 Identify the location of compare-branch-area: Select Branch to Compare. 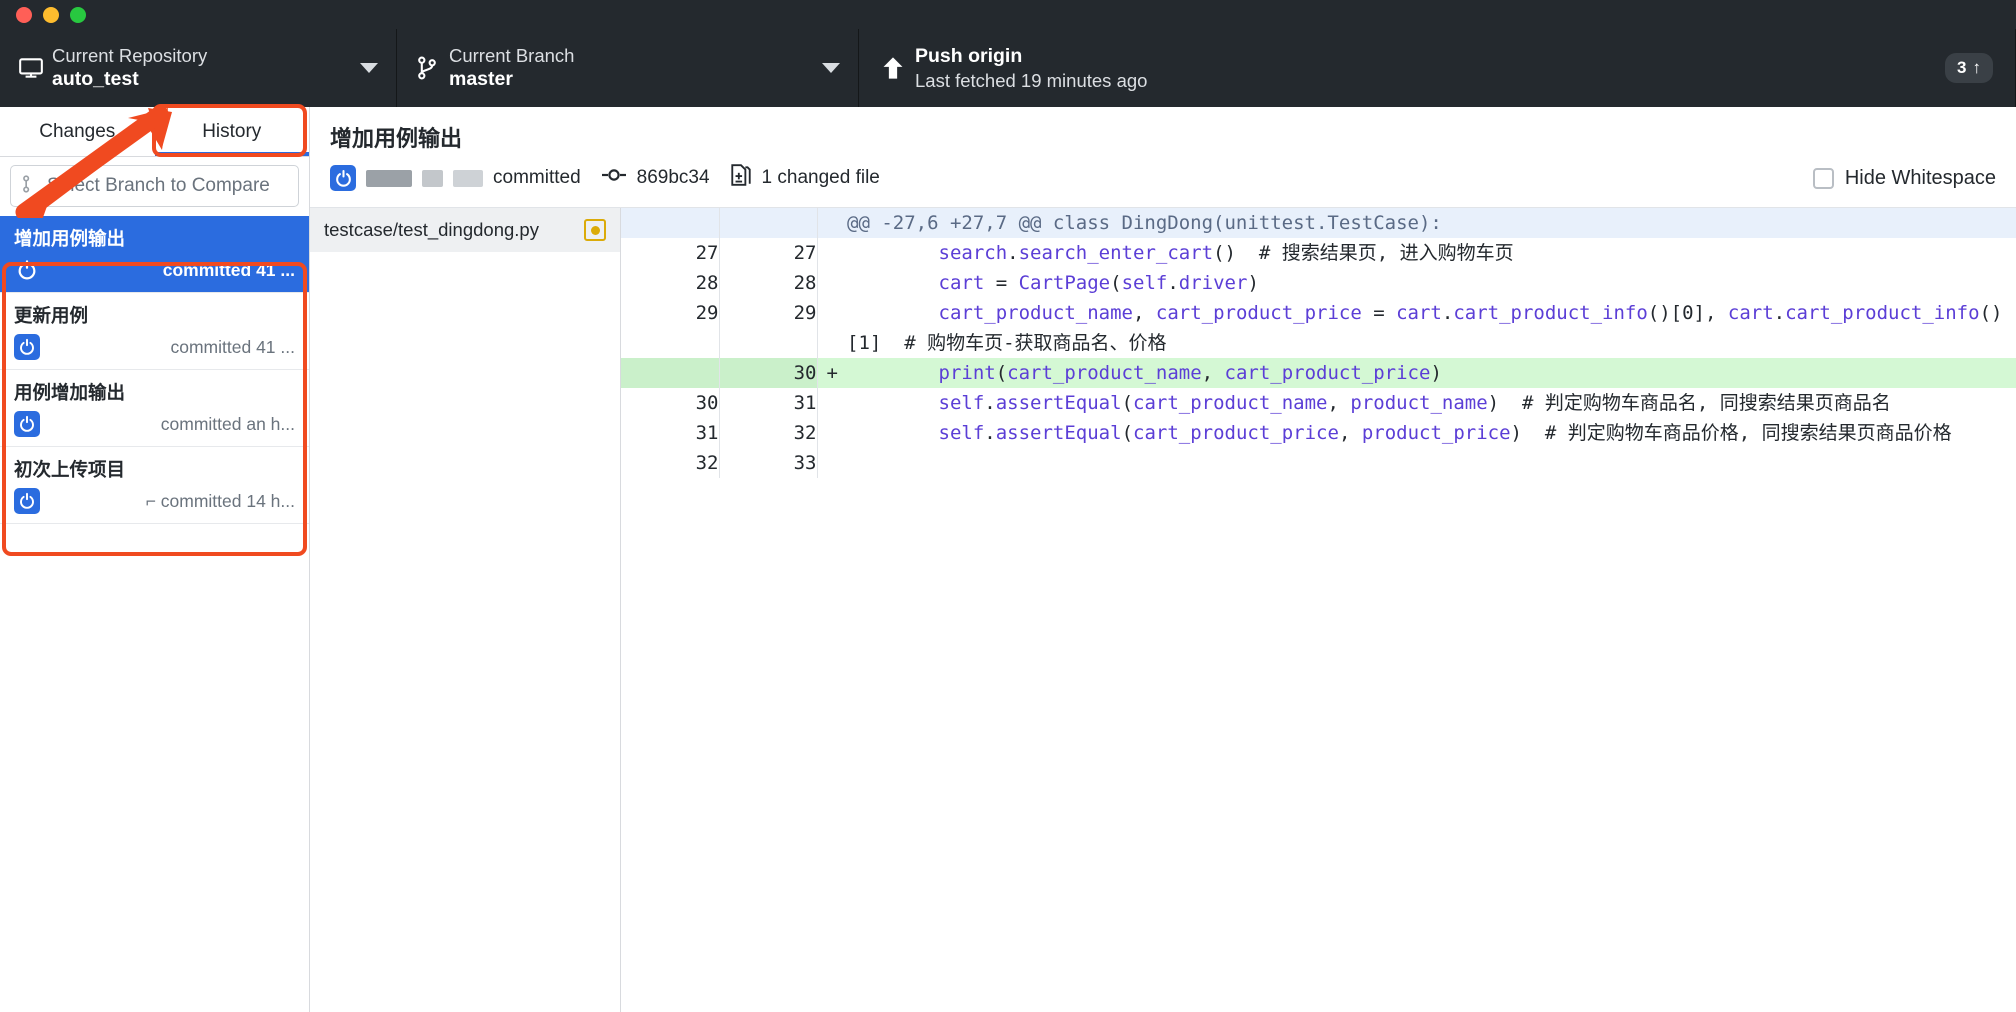
(154, 186).